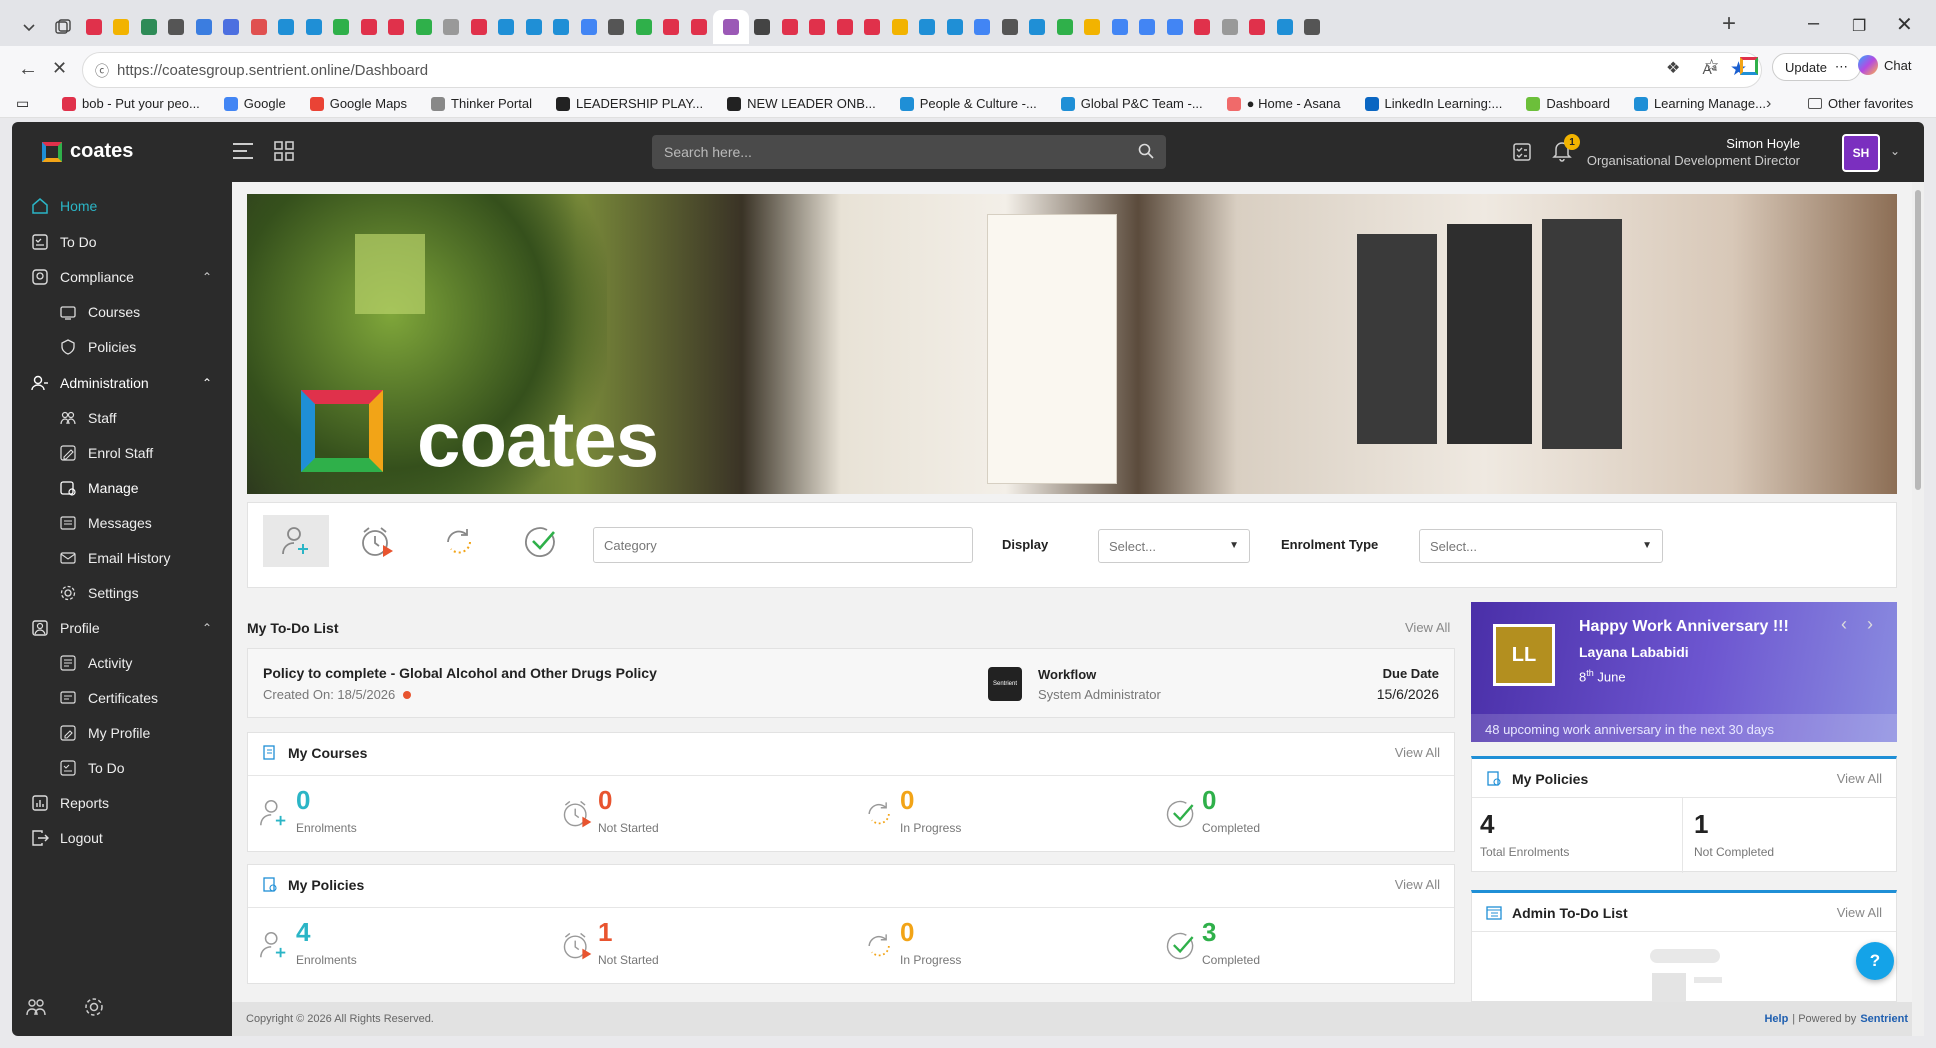  Describe the element at coordinates (27, 103) in the screenshot. I see `collections-icon: ▭` at that location.